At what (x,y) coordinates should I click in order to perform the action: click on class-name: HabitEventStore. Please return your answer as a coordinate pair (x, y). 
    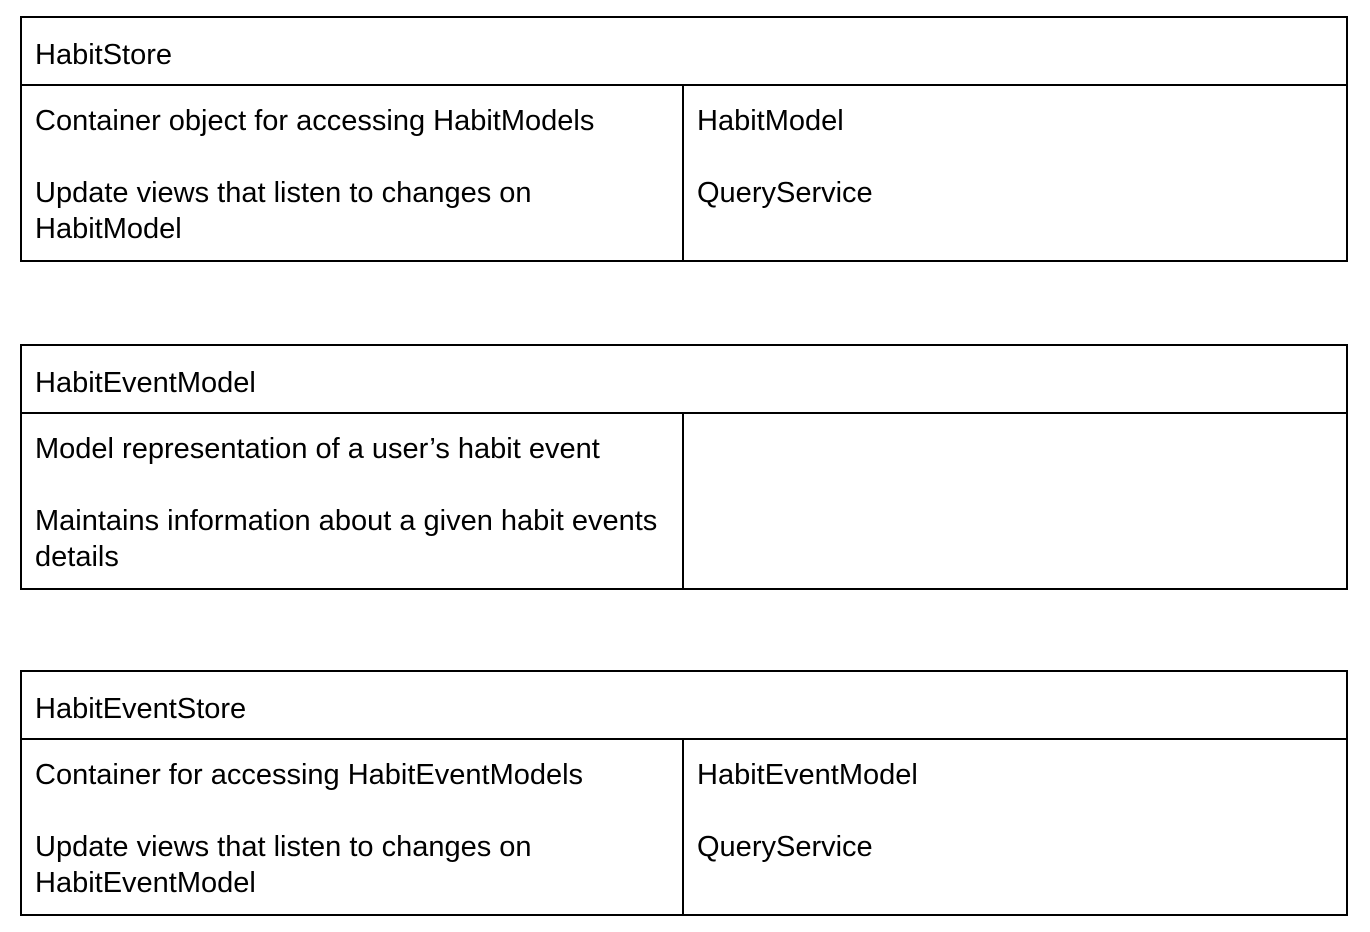
    Looking at the image, I should click on (684, 706).